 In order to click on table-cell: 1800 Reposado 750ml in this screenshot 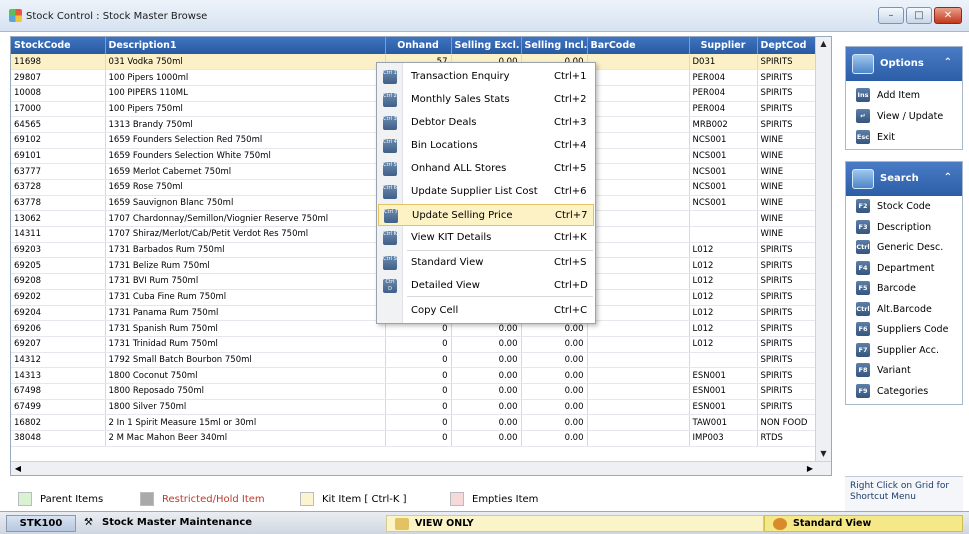, I will do `click(245, 391)`.